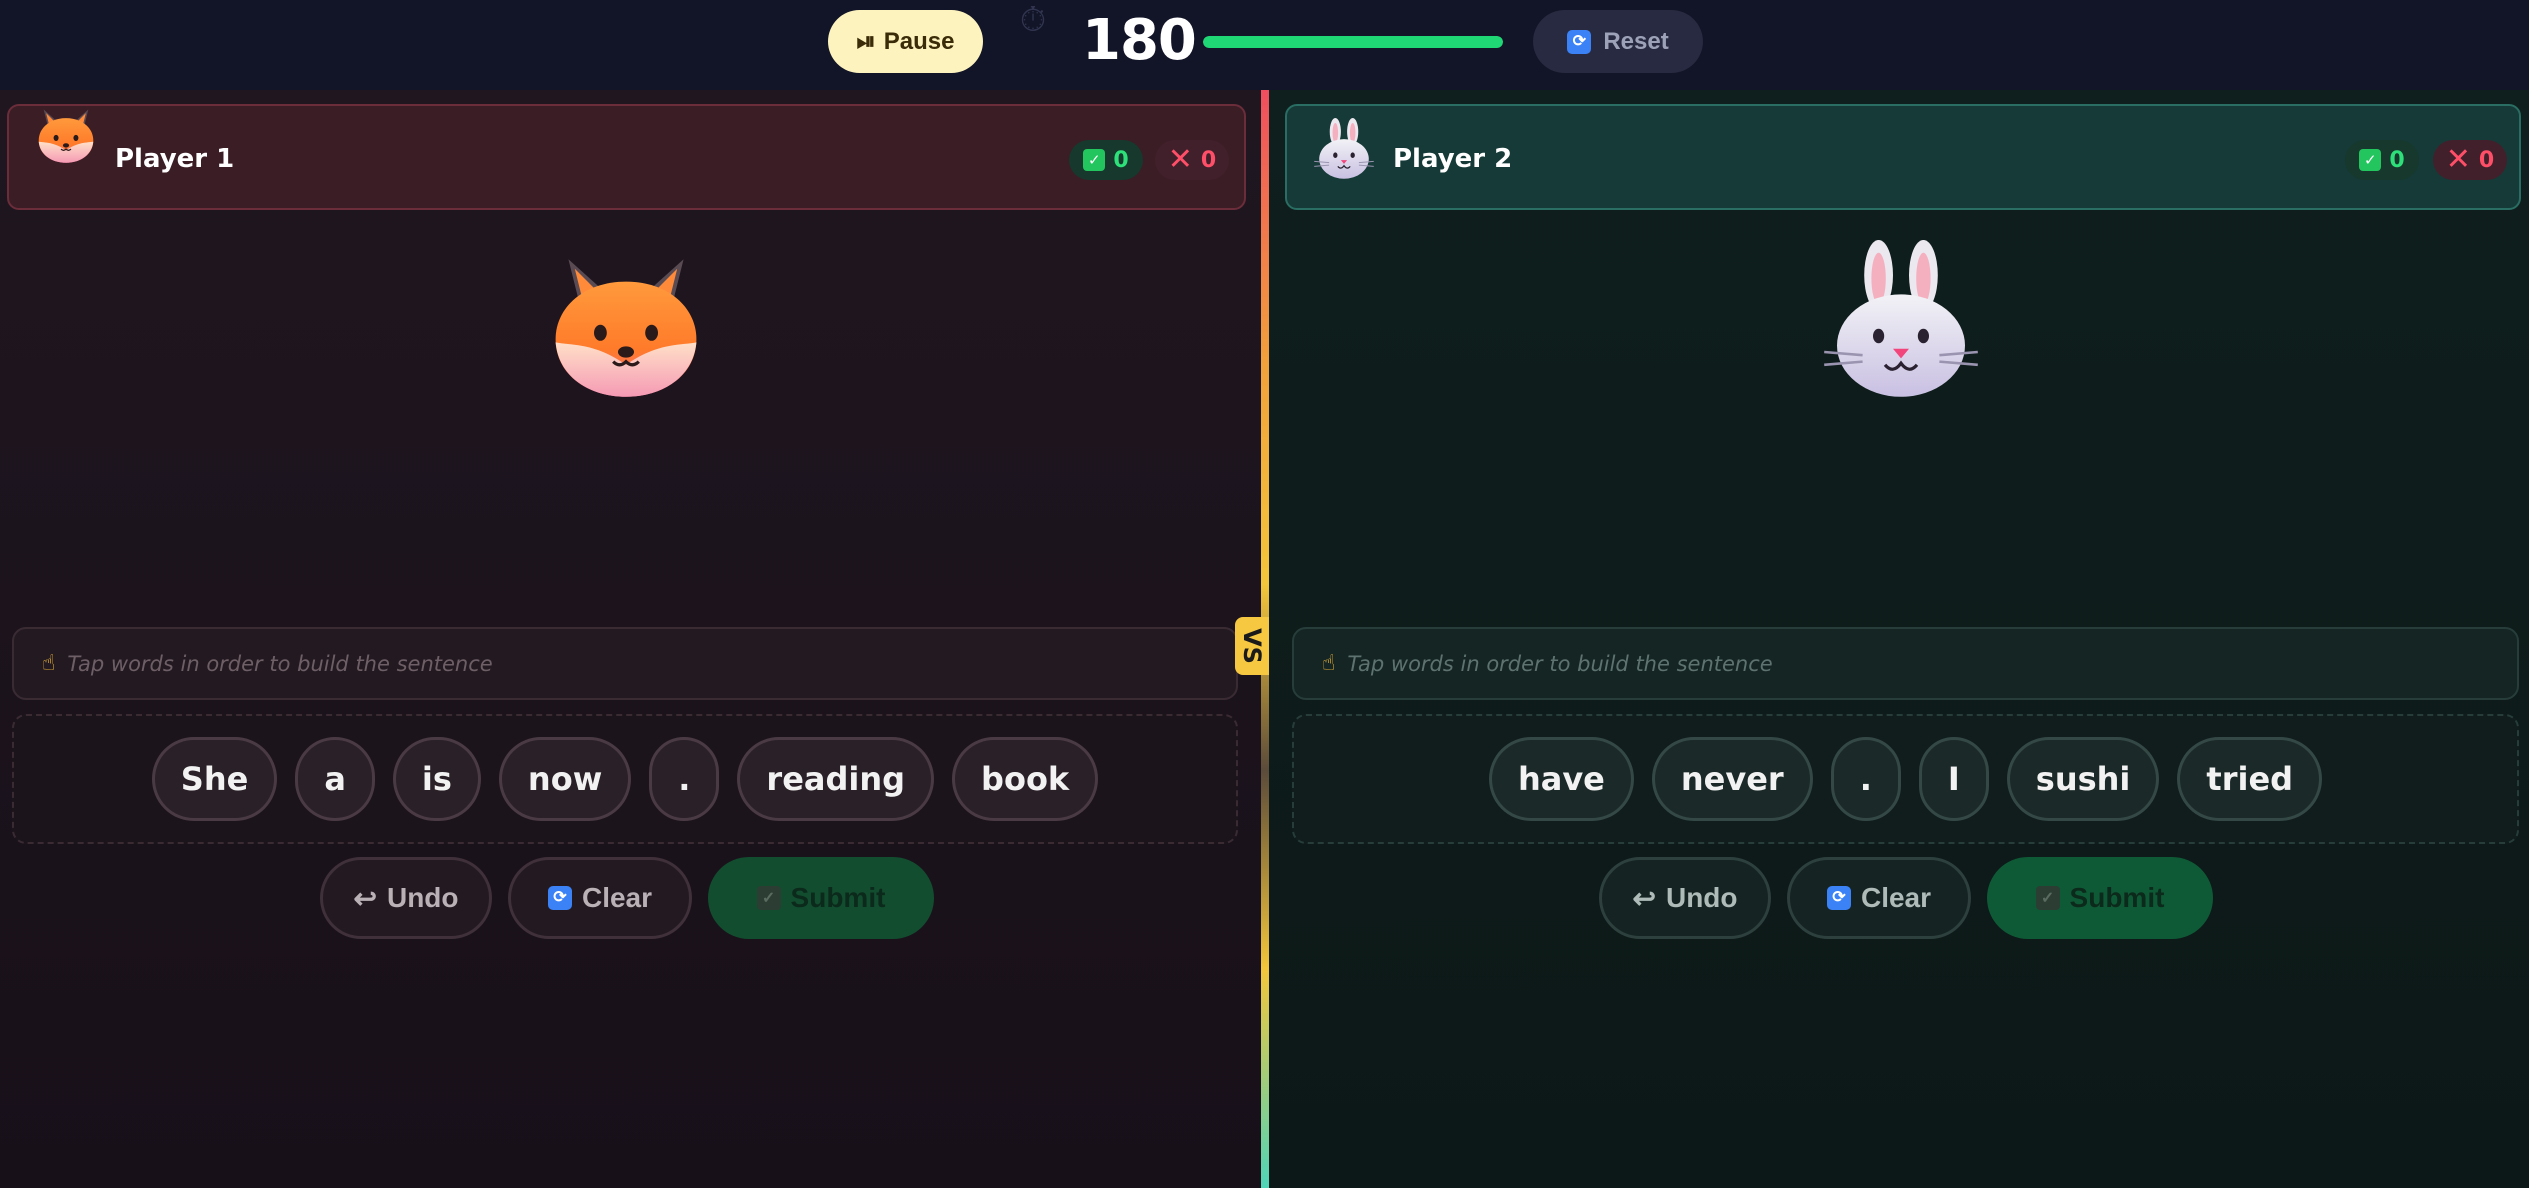 The height and width of the screenshot is (1188, 2529). Describe the element at coordinates (1453, 159) in the screenshot. I see `player-name: Player 2` at that location.